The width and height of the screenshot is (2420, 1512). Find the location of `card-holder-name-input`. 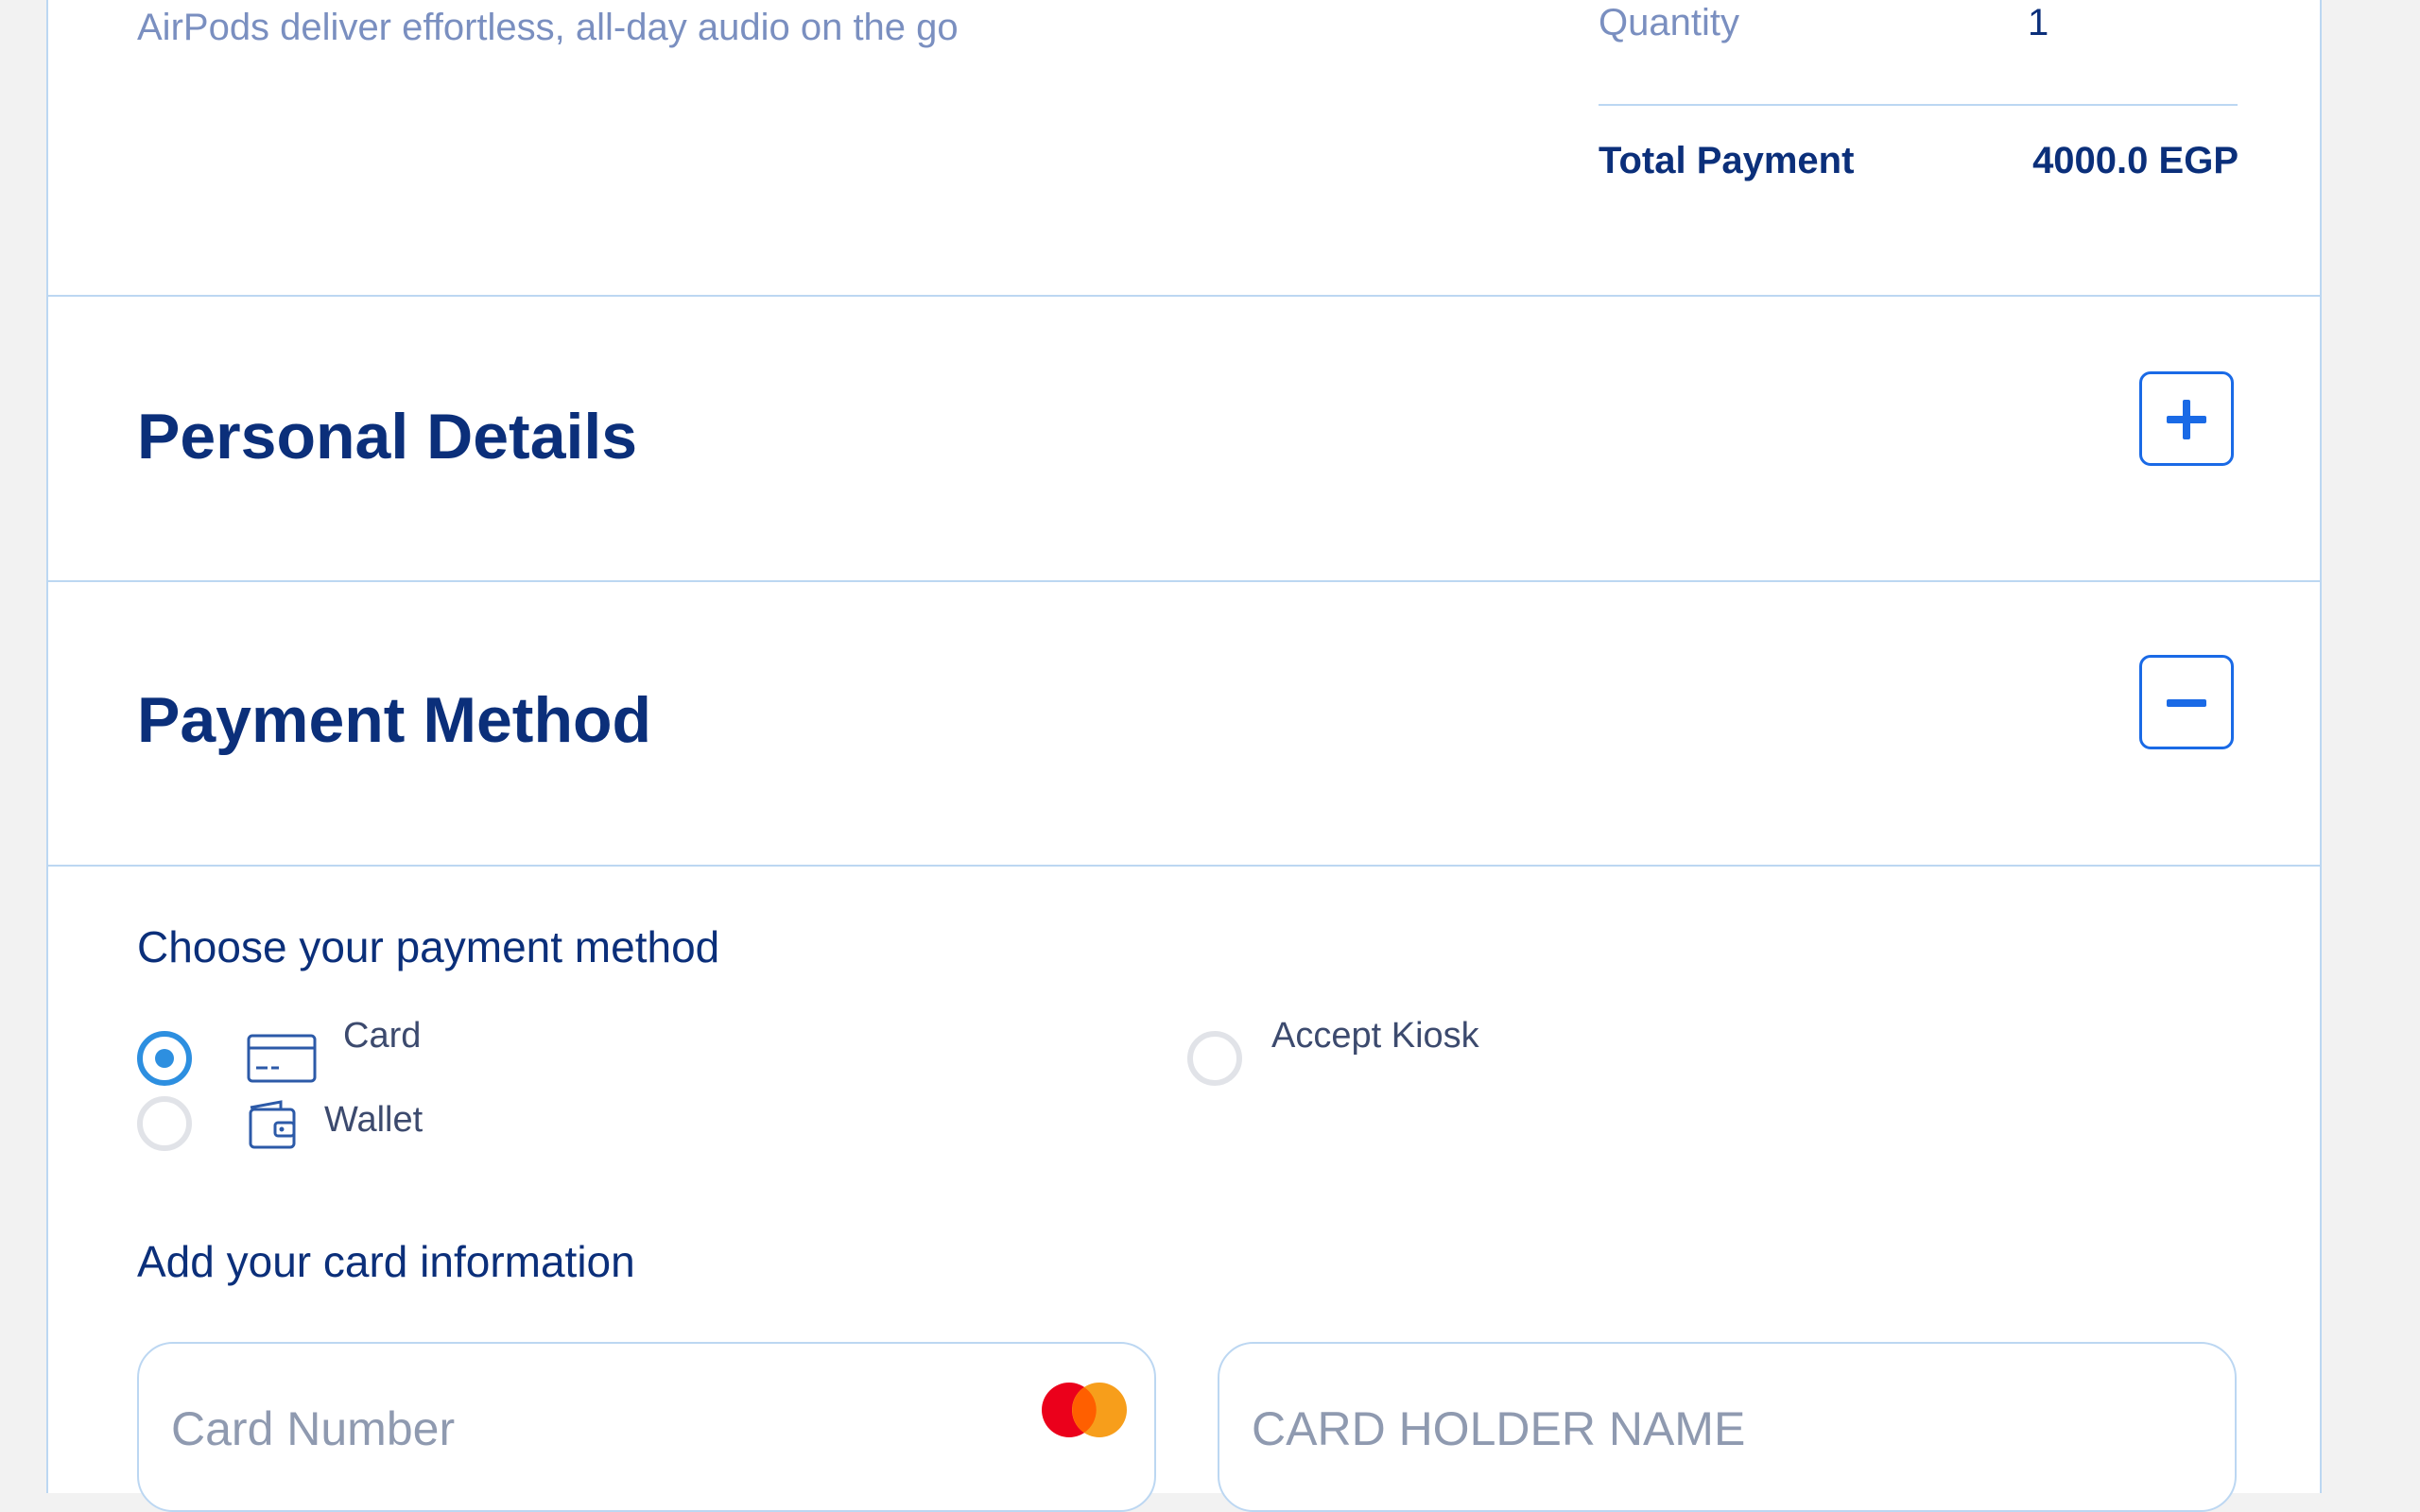

card-holder-name-input is located at coordinates (1677, 1429).